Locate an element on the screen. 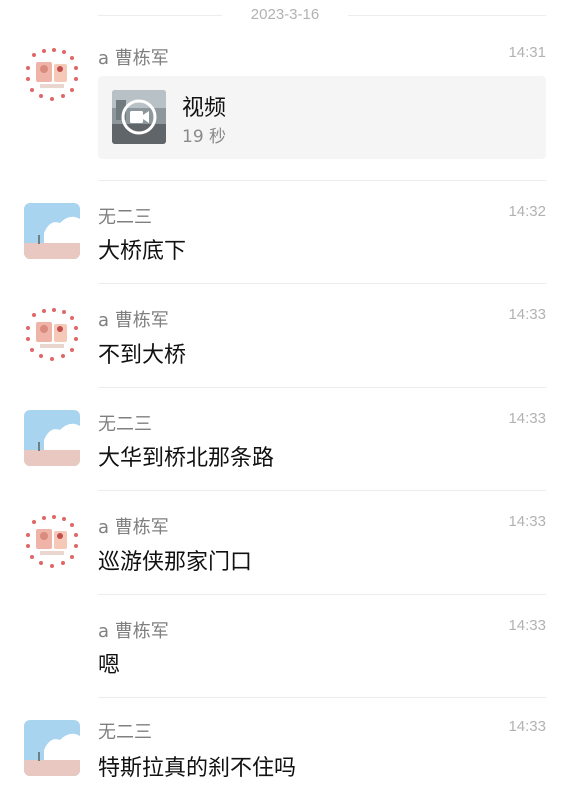 The image size is (571, 800). message-item: 无二三 14:33 特斯拉真的刹不住吗 is located at coordinates (285, 749).